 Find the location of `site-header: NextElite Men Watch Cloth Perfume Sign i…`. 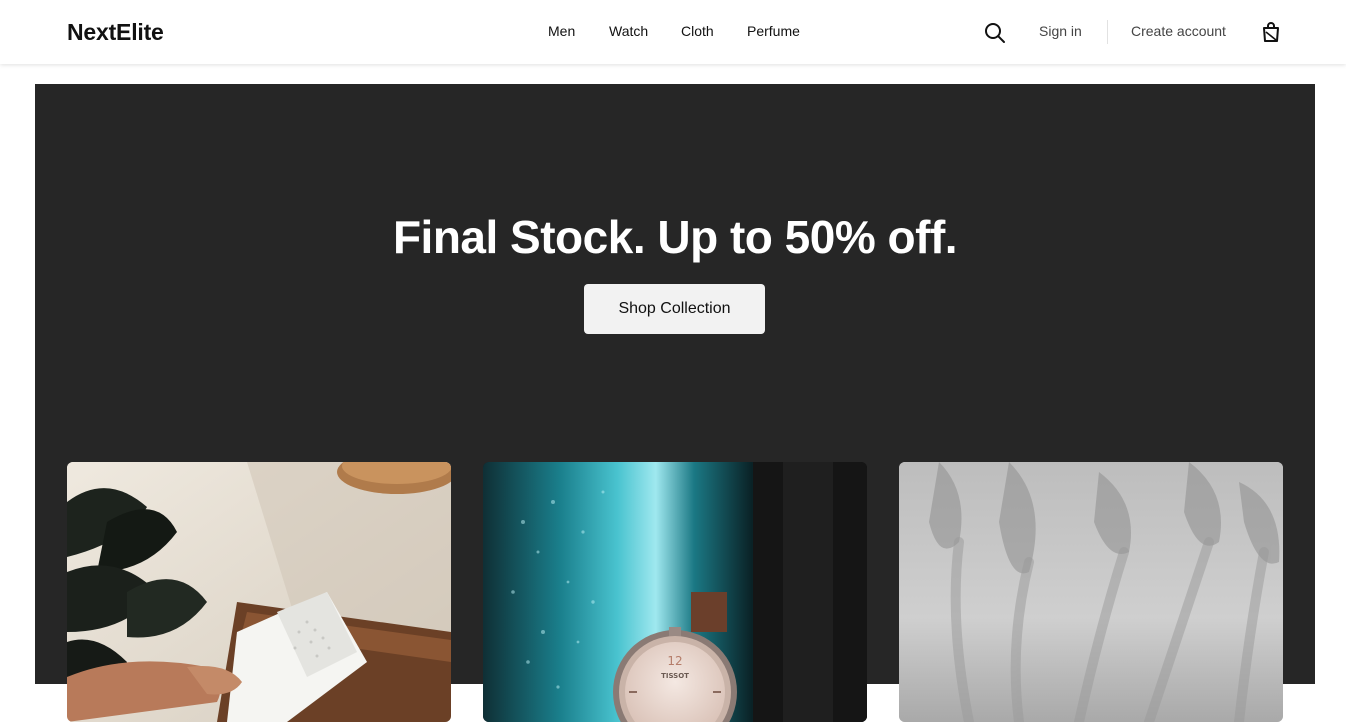

site-header: NextElite Men Watch Cloth Perfume Sign i… is located at coordinates (673, 32).